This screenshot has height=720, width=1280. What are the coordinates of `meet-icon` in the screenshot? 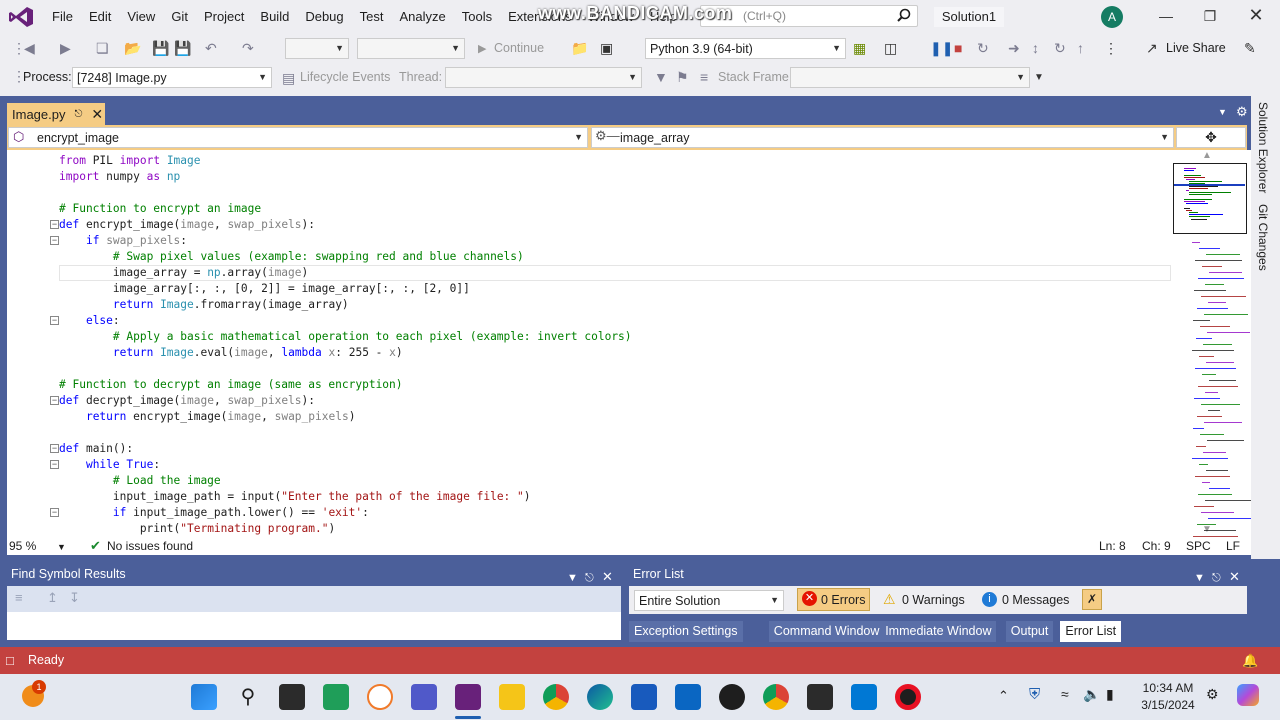 It's located at (336, 697).